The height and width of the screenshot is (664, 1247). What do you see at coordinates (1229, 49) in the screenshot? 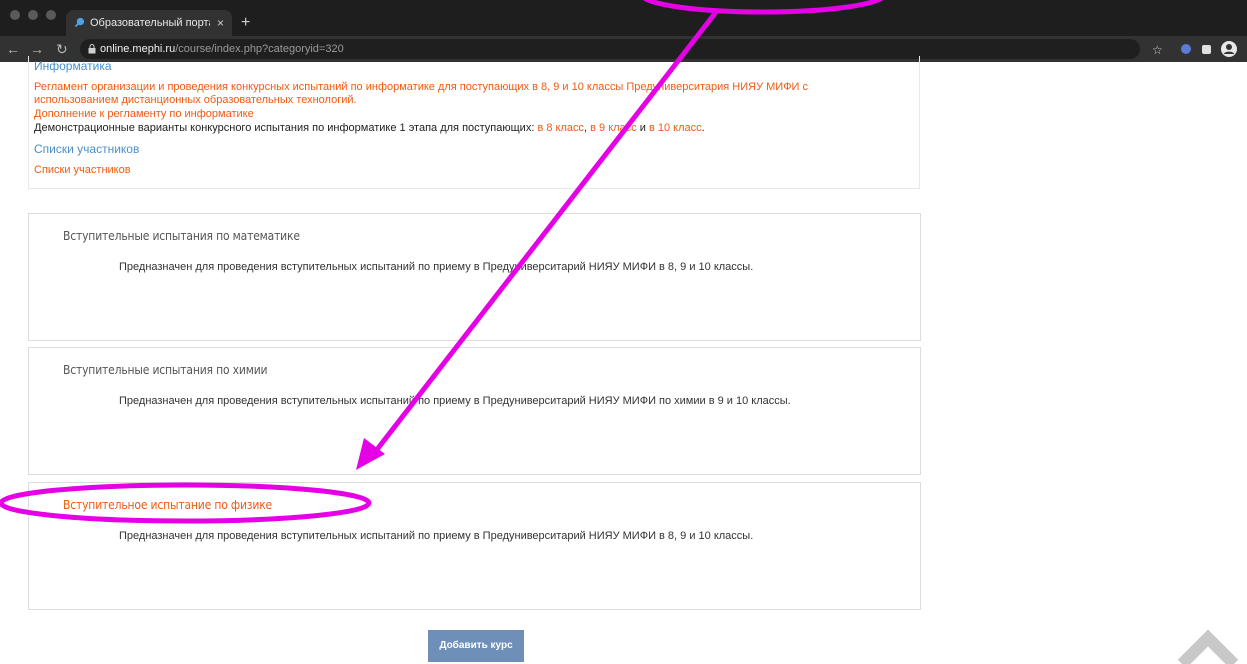
I see `profile-avatar-icon` at bounding box center [1229, 49].